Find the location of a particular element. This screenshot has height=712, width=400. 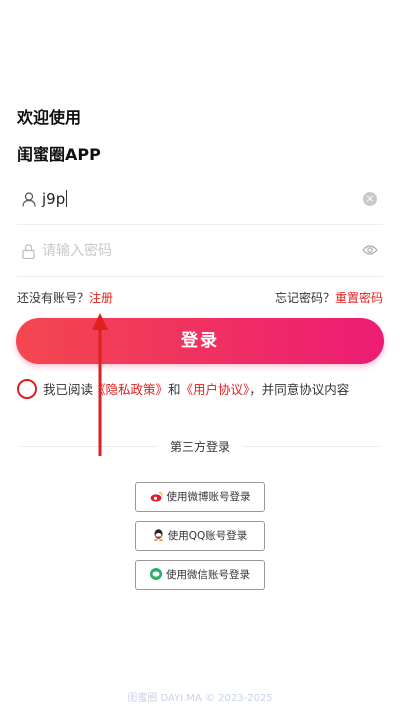

username-field: j9p × is located at coordinates (200, 199).